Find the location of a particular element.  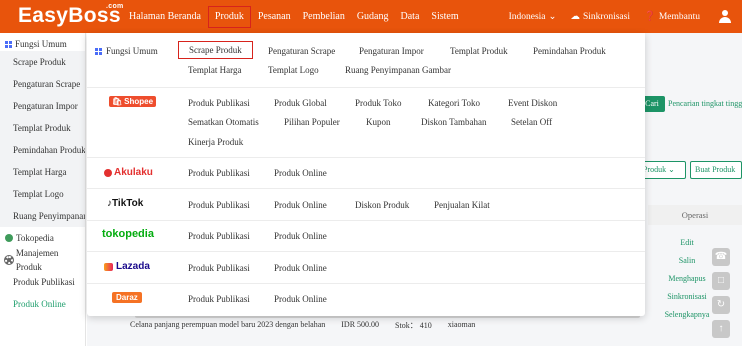

sync-button: ☁ Sinkronisasi is located at coordinates (600, 17).